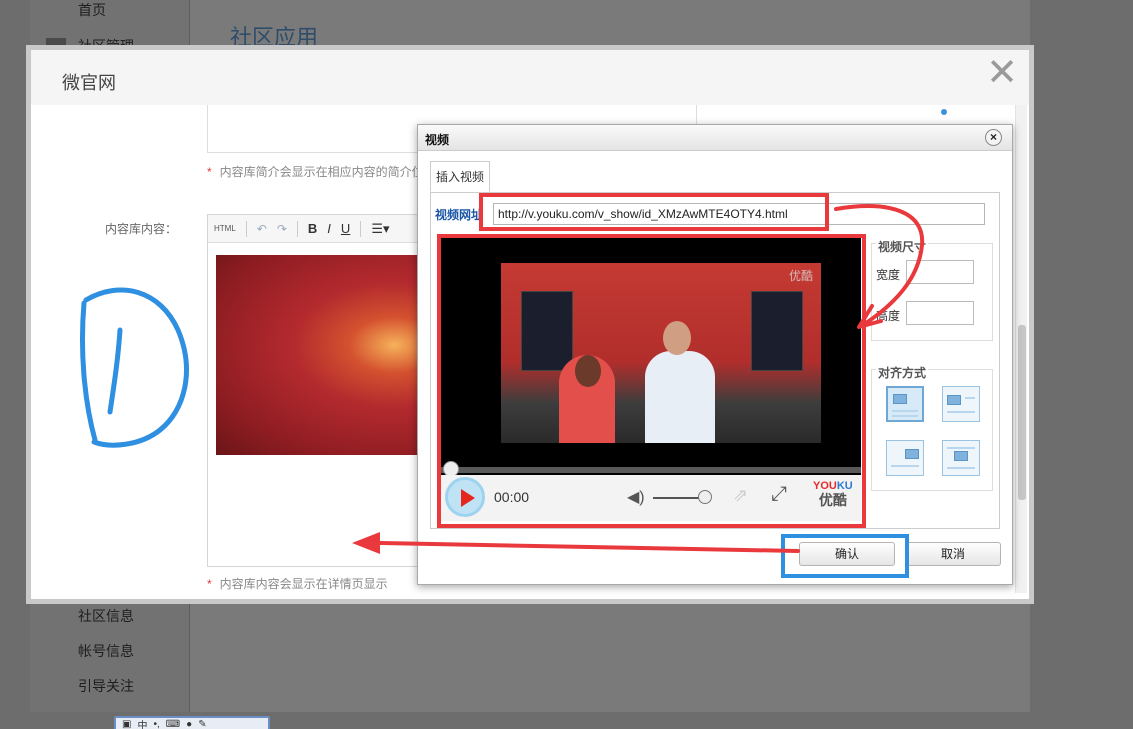  I want to click on ime-punct-icon: •,, so click(156, 724).